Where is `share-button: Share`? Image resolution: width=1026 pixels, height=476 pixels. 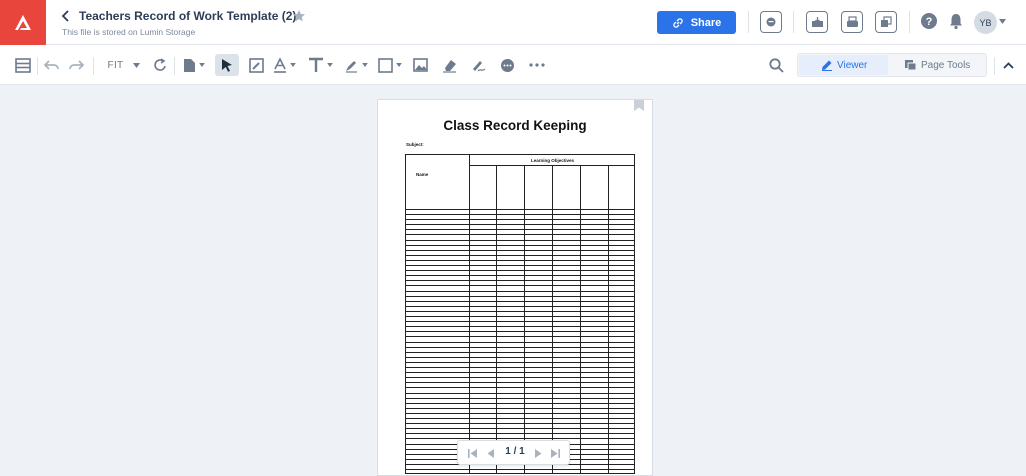 share-button: Share is located at coordinates (696, 22).